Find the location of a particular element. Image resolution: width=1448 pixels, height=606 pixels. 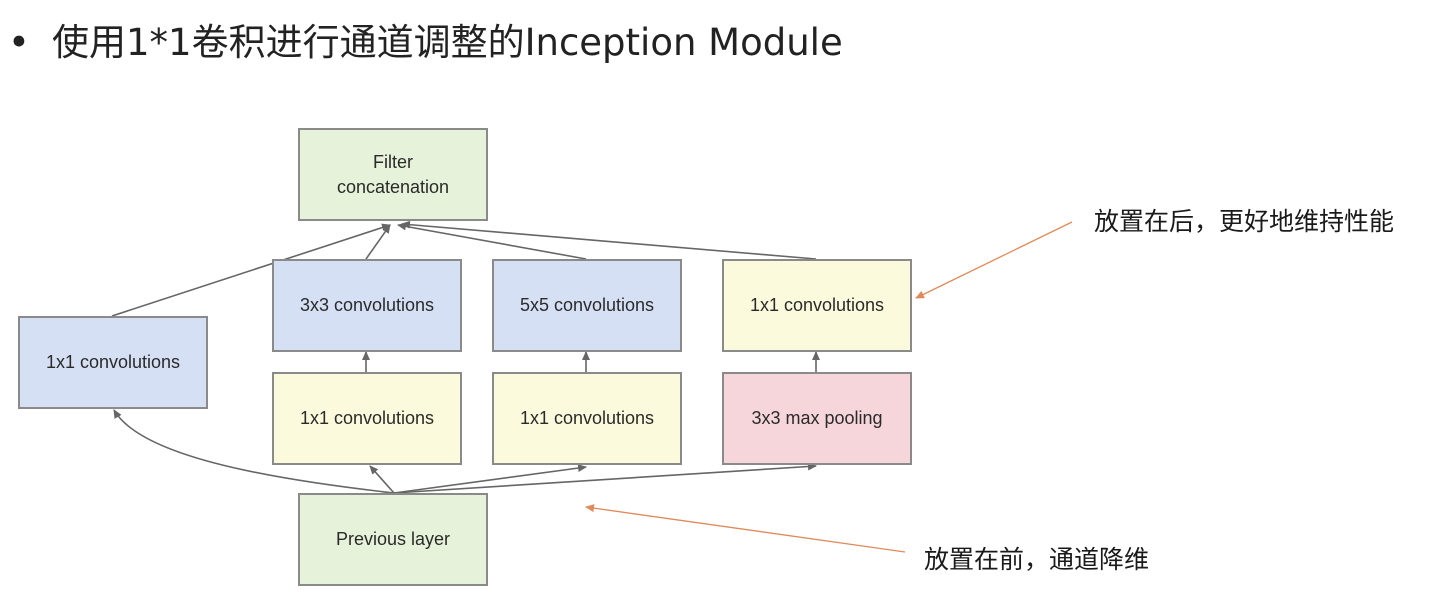

reduce3-conv-label: 1x1 convolutions is located at coordinates (367, 418).